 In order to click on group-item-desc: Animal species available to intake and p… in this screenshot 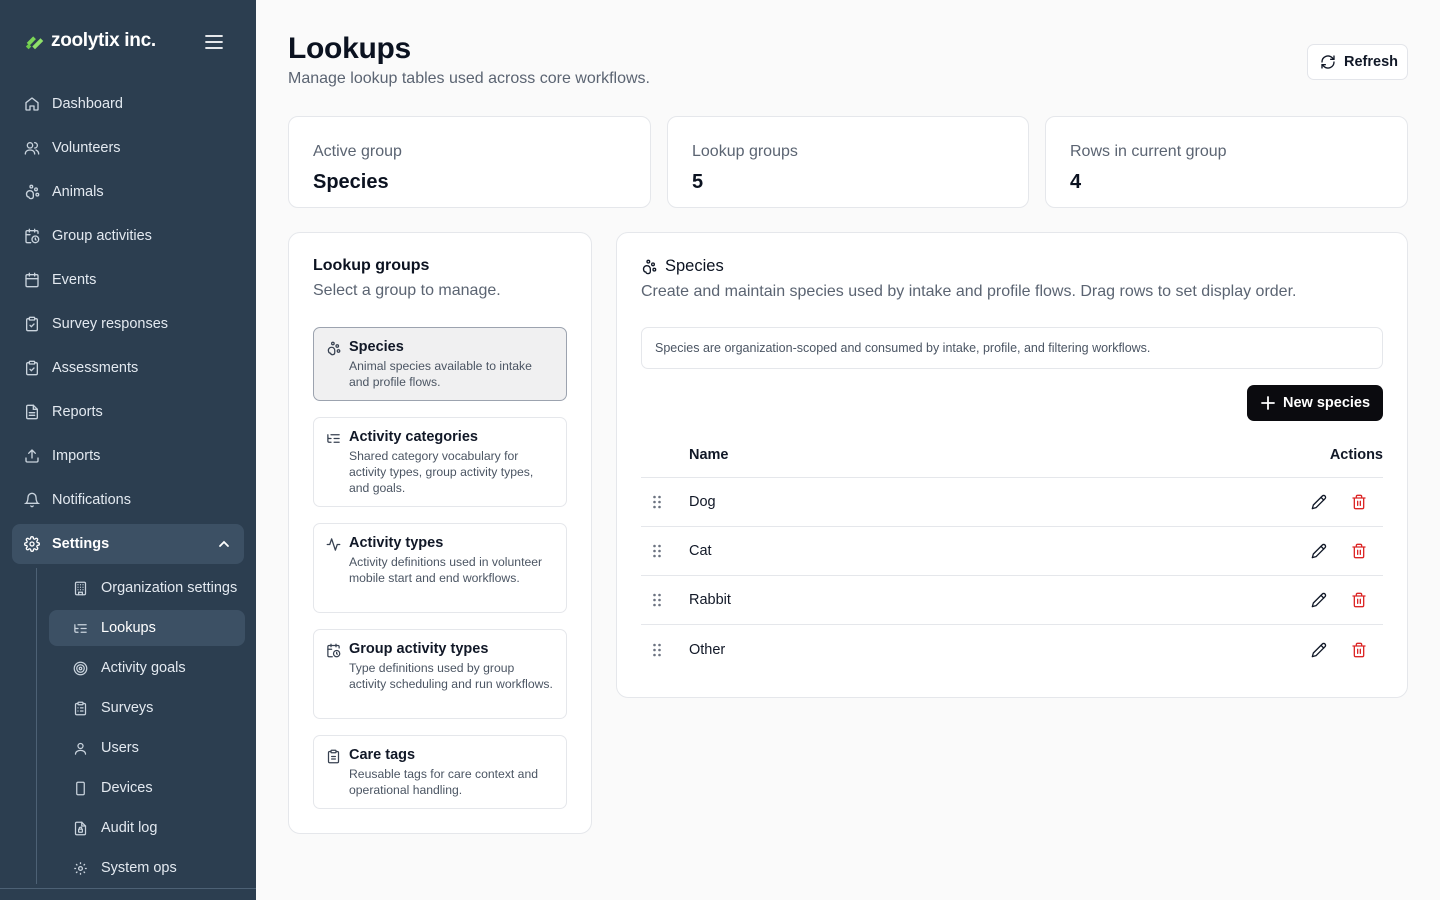, I will do `click(440, 374)`.